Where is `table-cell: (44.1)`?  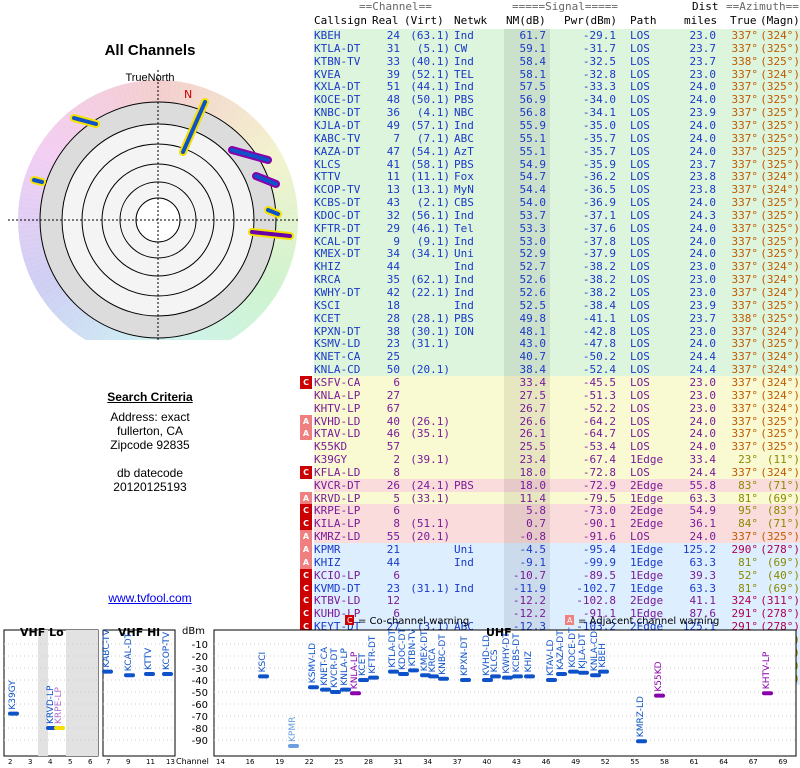
table-cell: (44.1) is located at coordinates (430, 87).